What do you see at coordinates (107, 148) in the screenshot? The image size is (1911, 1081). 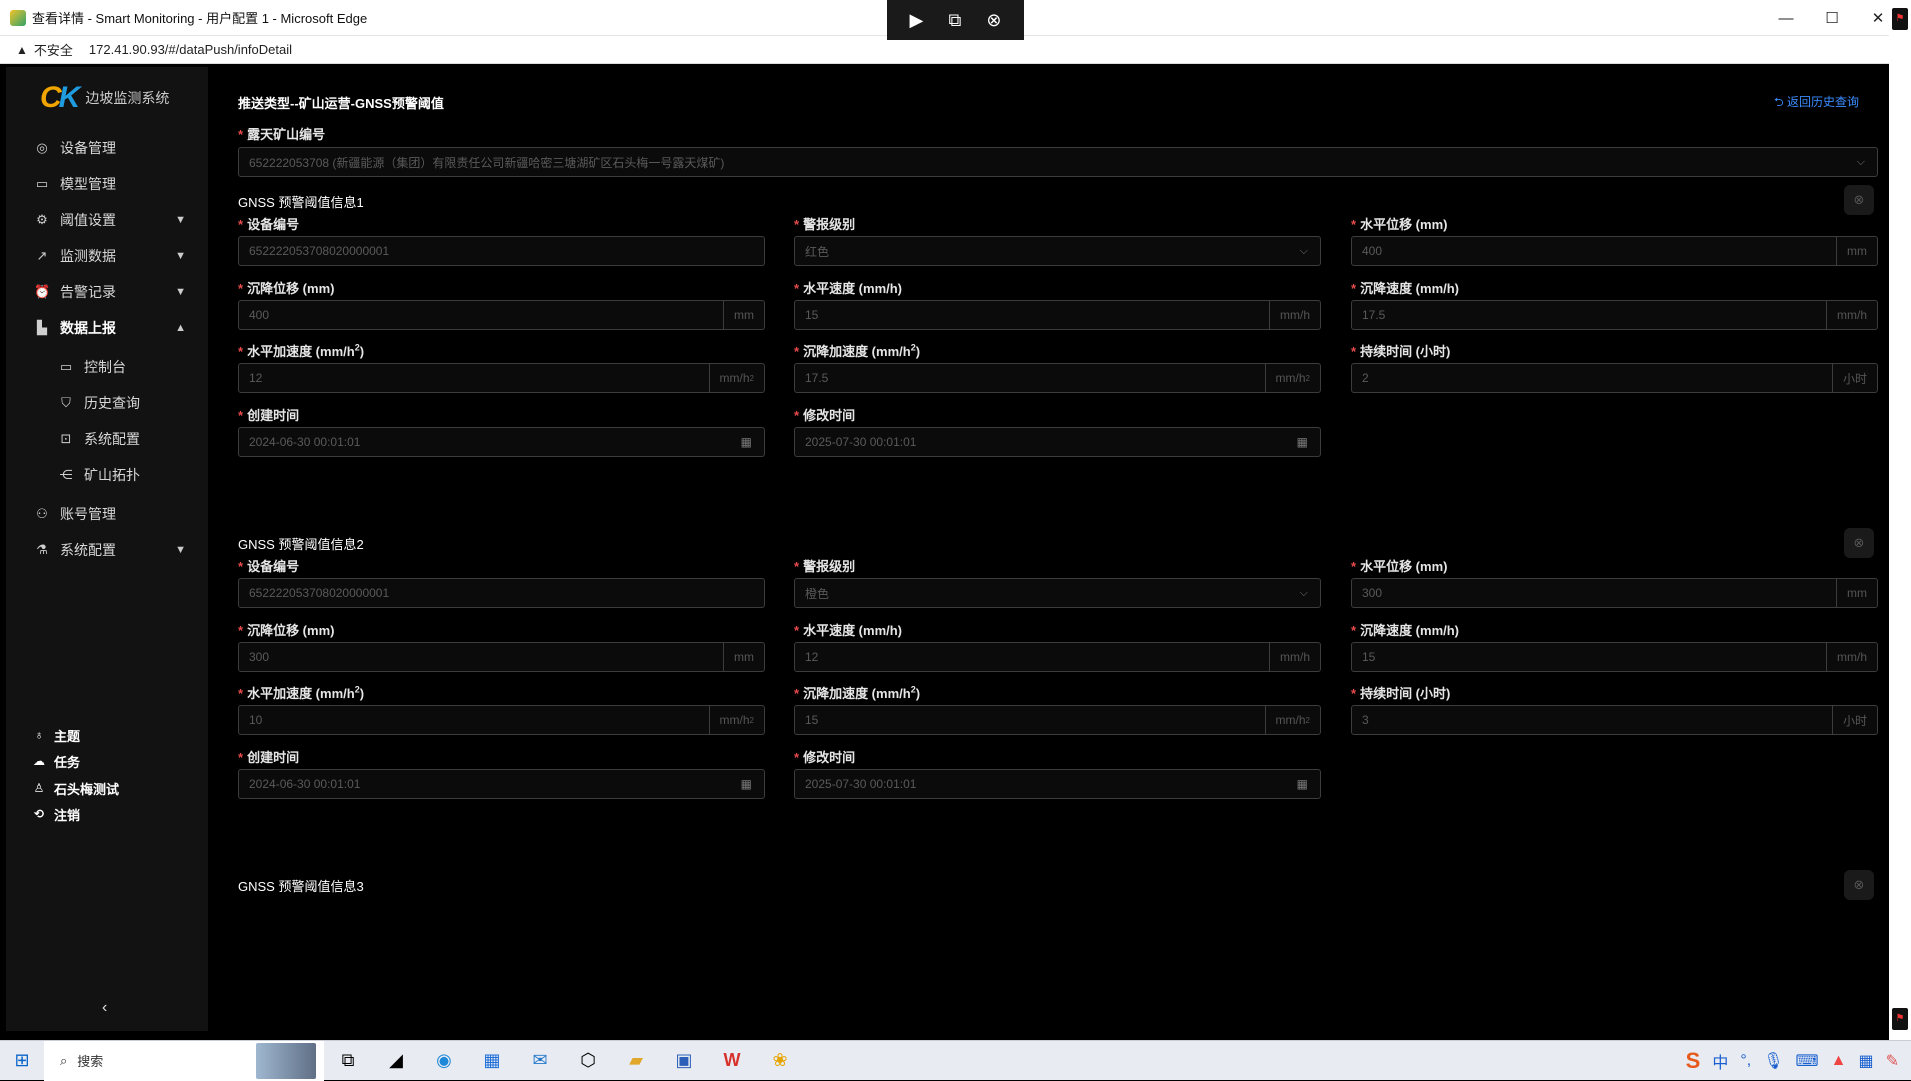 I see `menu-item-device: ◎ 设备管理` at bounding box center [107, 148].